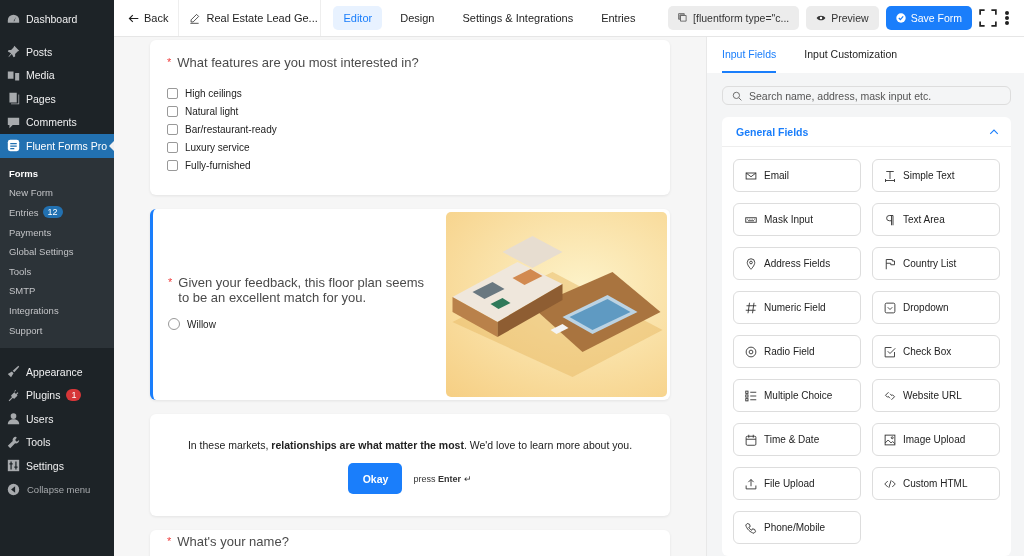 The width and height of the screenshot is (1024, 556). I want to click on collapse-menu-button: Collapse menu, so click(57, 489).